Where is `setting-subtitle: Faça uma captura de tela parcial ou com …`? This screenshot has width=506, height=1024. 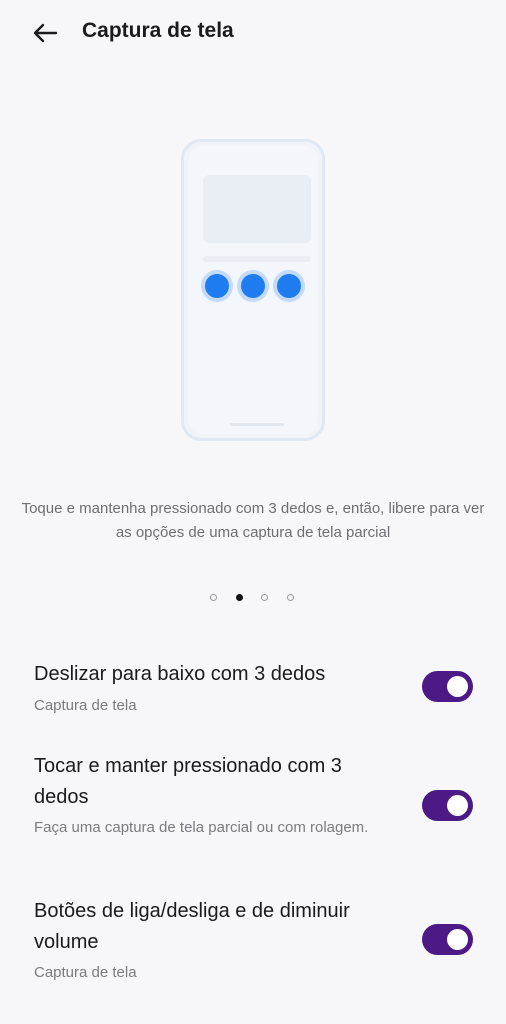
setting-subtitle: Faça uma captura de tela parcial ou com … is located at coordinates (201, 827).